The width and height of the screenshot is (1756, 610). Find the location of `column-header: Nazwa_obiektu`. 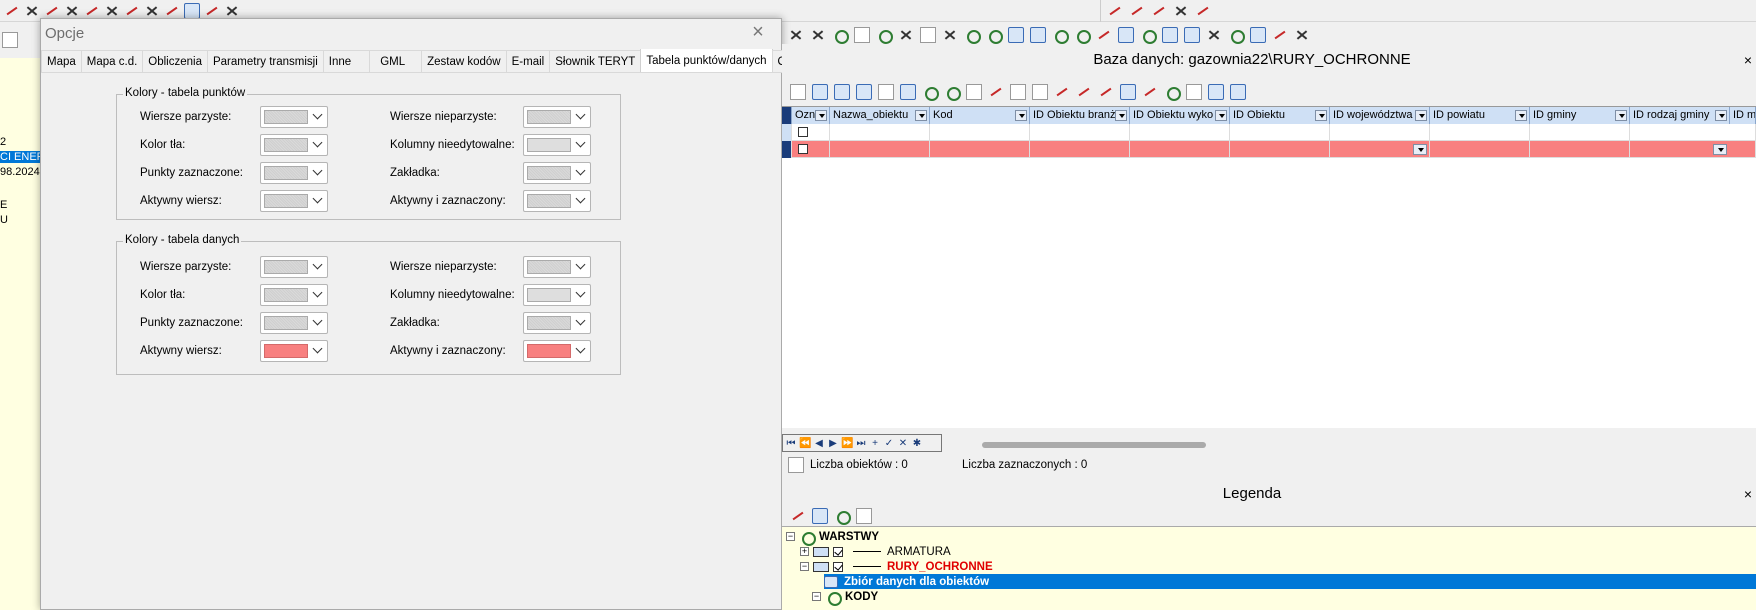

column-header: Nazwa_obiektu is located at coordinates (880, 115).